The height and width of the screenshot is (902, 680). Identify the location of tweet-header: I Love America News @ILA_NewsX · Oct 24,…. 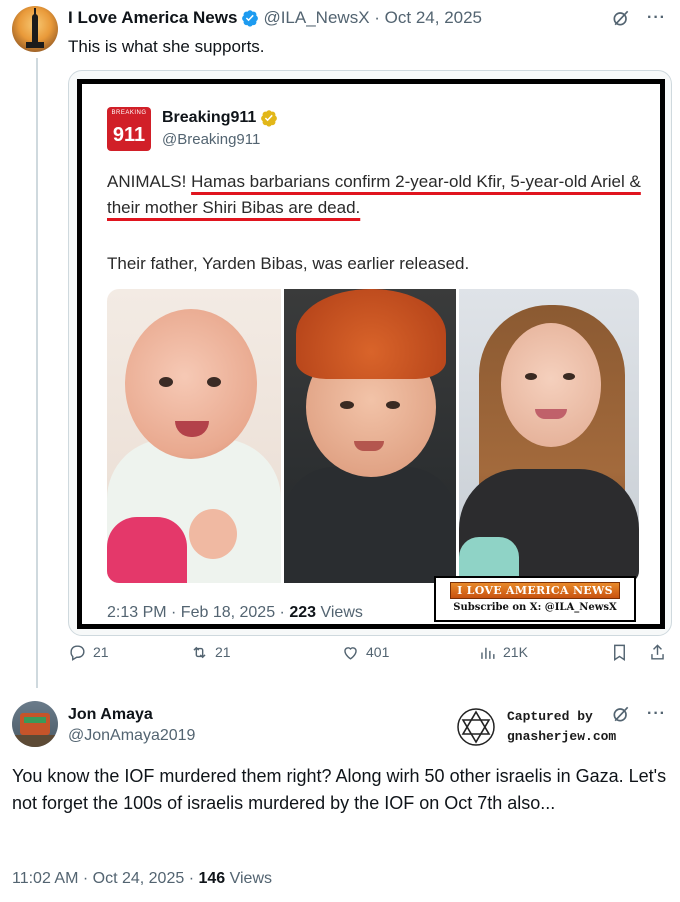
(275, 18).